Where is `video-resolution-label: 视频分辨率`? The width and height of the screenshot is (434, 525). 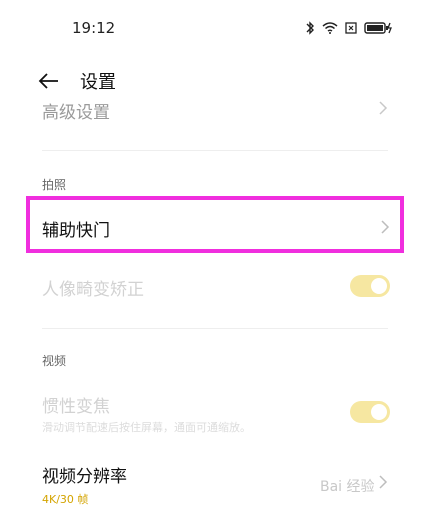 video-resolution-label: 视频分辨率 is located at coordinates (84, 477).